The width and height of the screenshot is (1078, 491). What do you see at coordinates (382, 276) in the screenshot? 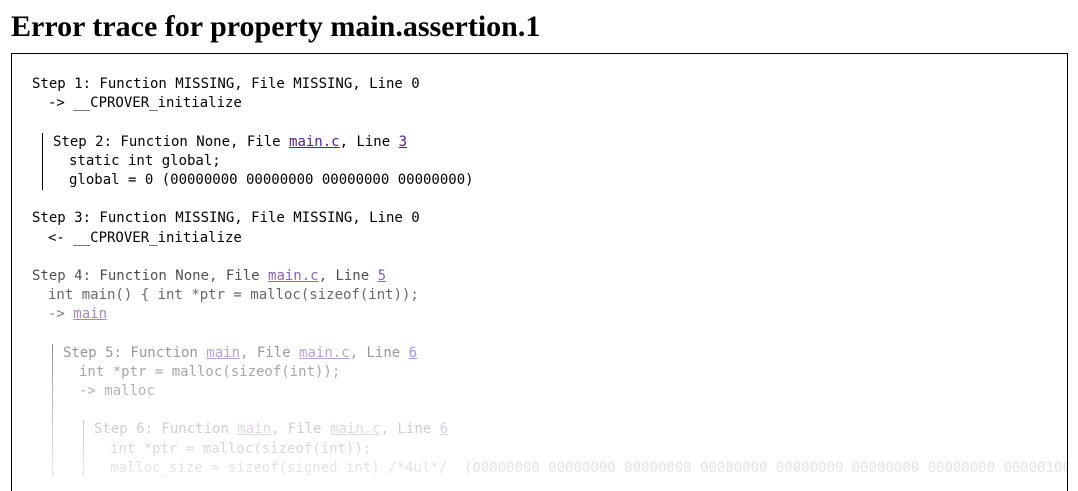
I see `step-4-line-link: 5` at bounding box center [382, 276].